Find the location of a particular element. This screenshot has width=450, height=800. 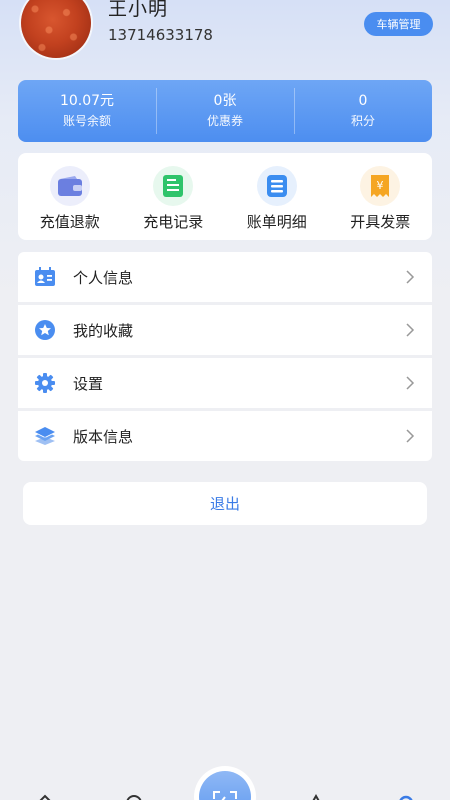

scan-icon is located at coordinates (225, 785).